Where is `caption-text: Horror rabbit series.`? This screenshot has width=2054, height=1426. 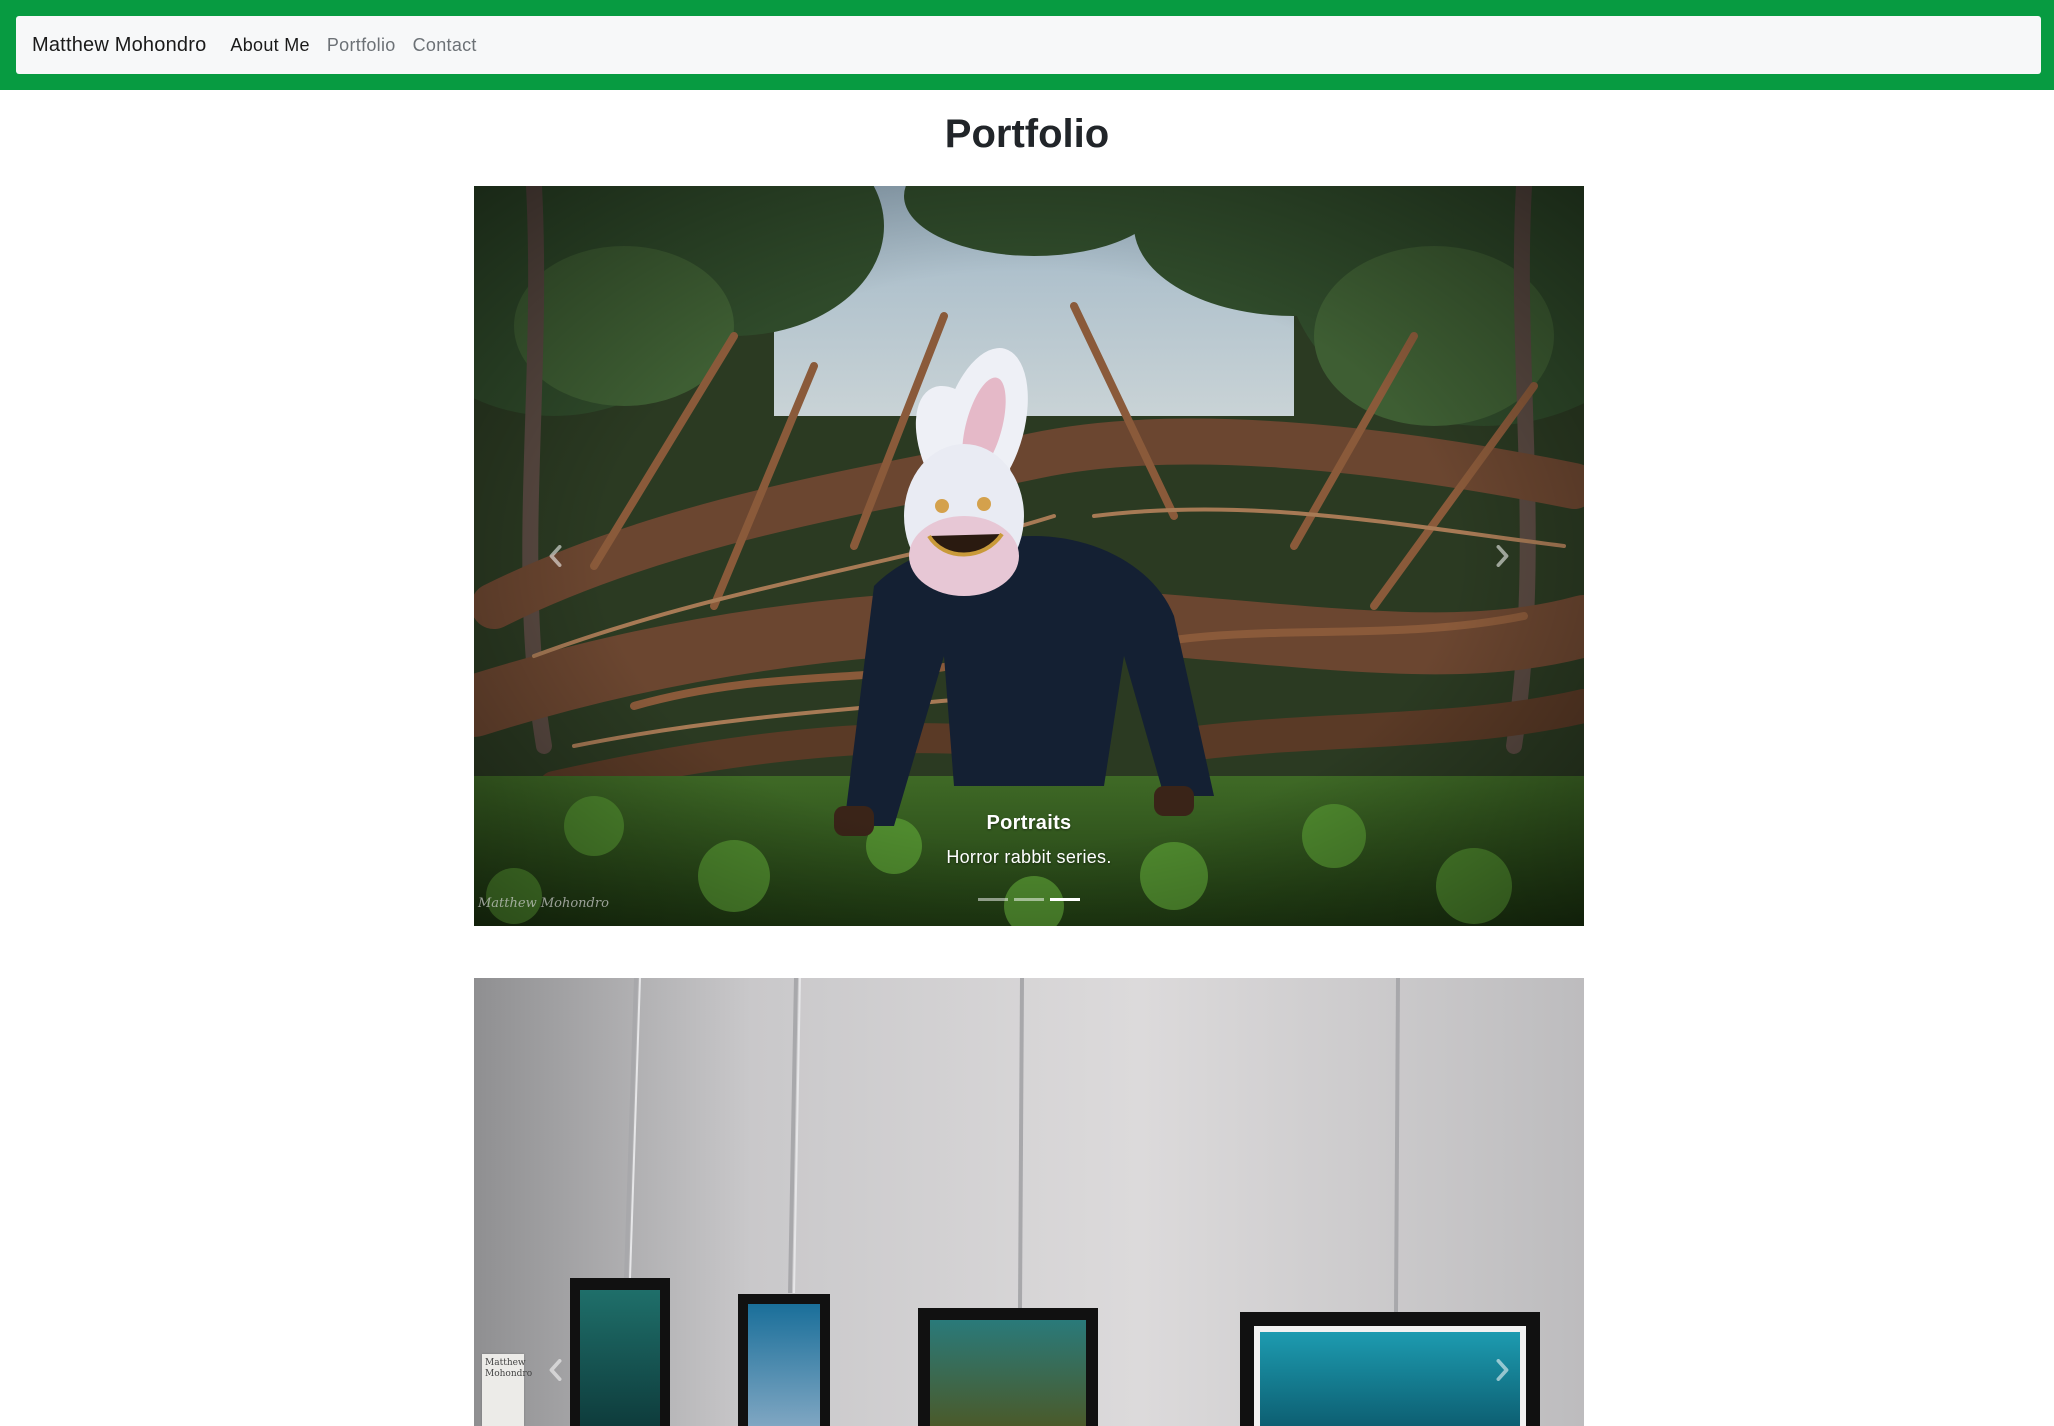 caption-text: Horror rabbit series. is located at coordinates (1029, 857).